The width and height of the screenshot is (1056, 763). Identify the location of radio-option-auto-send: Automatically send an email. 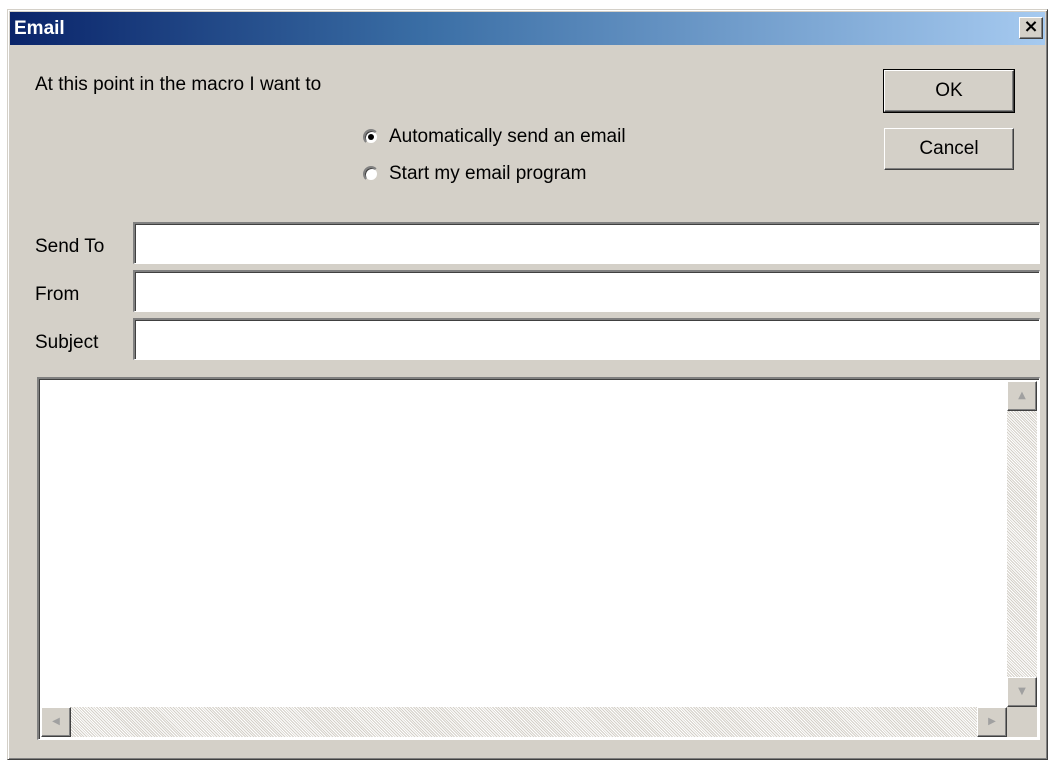
(494, 137).